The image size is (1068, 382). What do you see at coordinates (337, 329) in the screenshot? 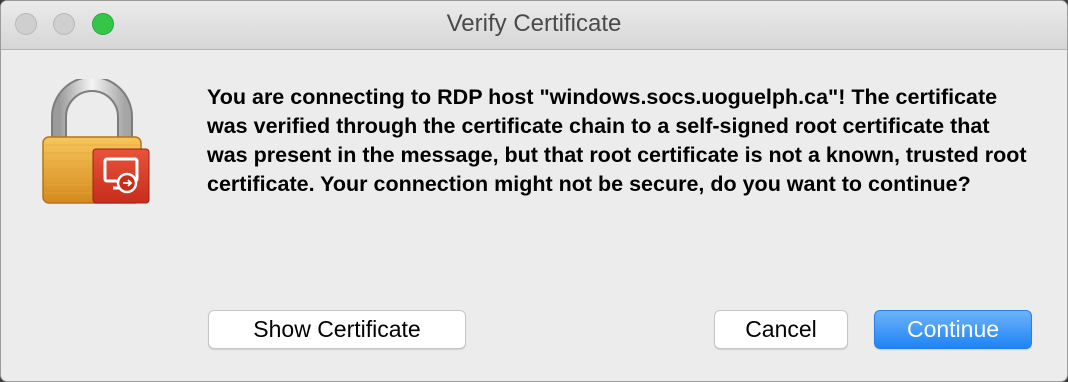
I see `show-certificate-button: Show Certificate` at bounding box center [337, 329].